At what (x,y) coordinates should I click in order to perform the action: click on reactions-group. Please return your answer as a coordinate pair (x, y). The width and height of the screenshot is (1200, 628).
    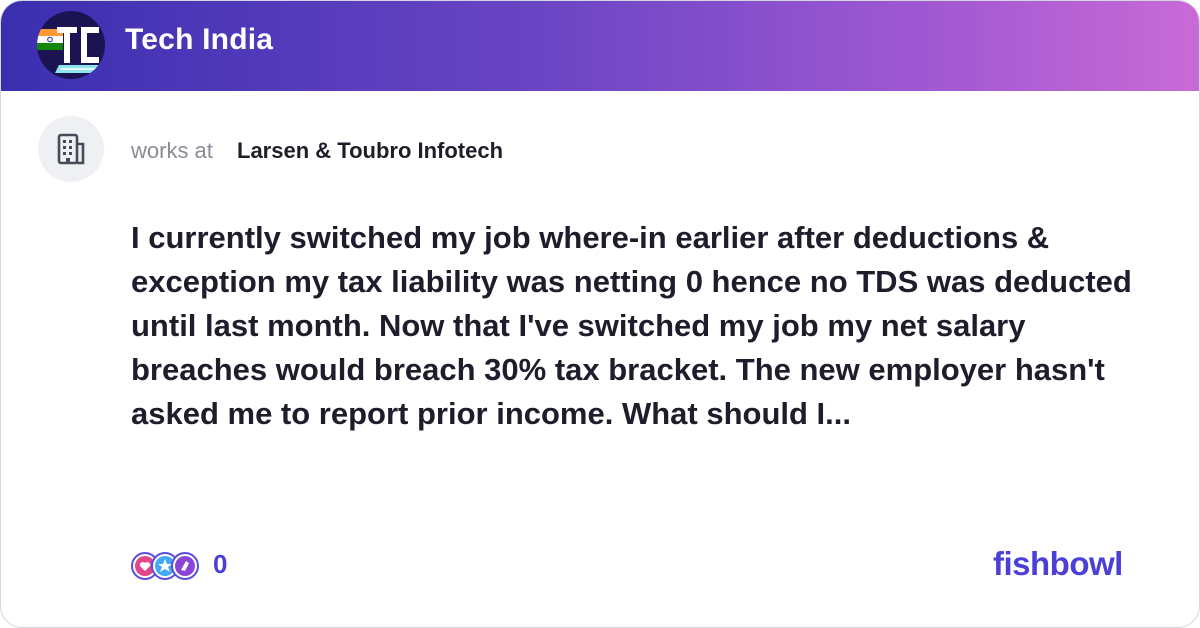
    Looking at the image, I should click on (165, 566).